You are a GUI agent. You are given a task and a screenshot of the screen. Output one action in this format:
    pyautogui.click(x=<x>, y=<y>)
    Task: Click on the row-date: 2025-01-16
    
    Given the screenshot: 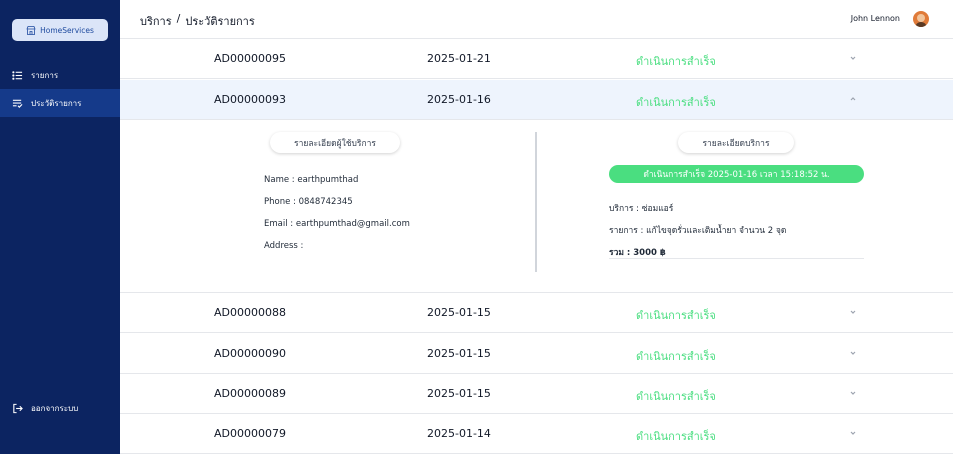 What is the action you would take?
    pyautogui.click(x=459, y=99)
    